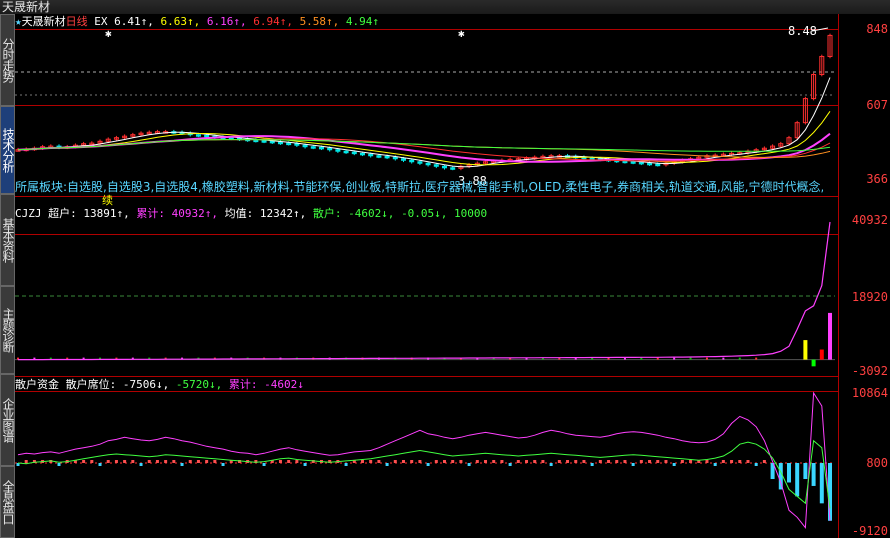 The width and height of the screenshot is (890, 538). Describe the element at coordinates (41, 187) in the screenshot. I see `sector-label: 所属板块:` at that location.